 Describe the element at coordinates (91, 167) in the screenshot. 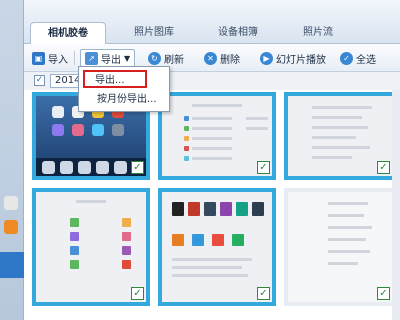

I see `dock` at that location.